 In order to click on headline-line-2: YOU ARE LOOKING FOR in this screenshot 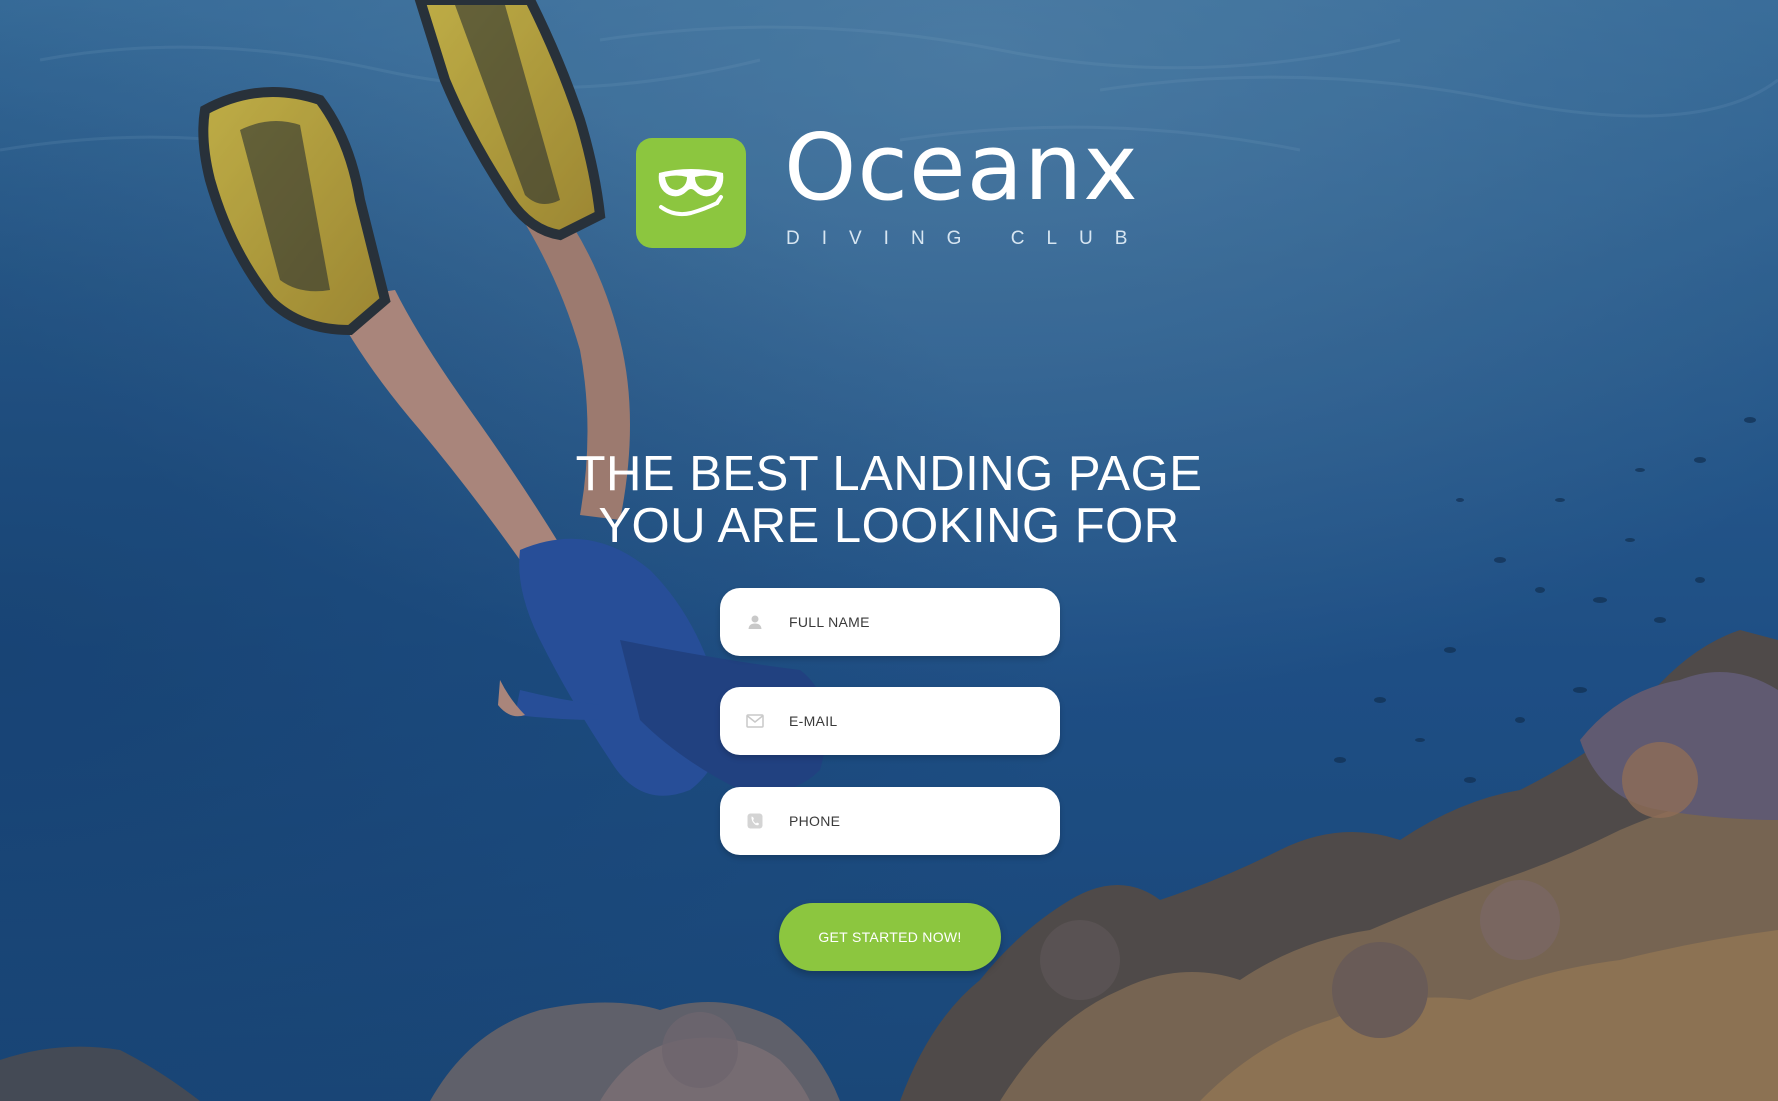, I will do `click(889, 526)`.